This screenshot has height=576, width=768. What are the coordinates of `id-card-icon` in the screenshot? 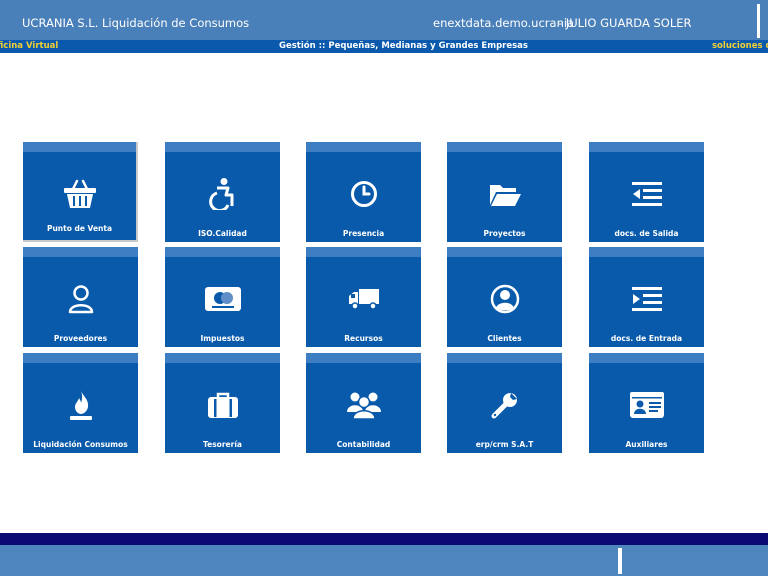 It's located at (646, 405).